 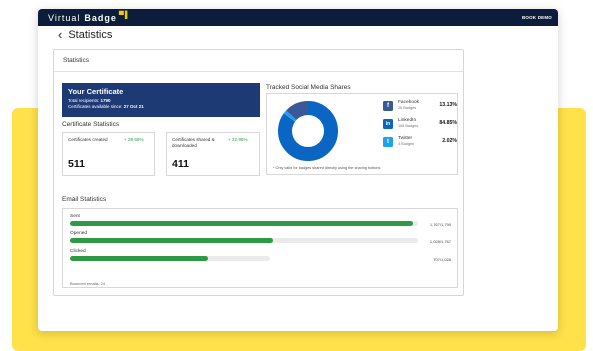 I want to click on social-percent: 2.02%, so click(x=449, y=141).